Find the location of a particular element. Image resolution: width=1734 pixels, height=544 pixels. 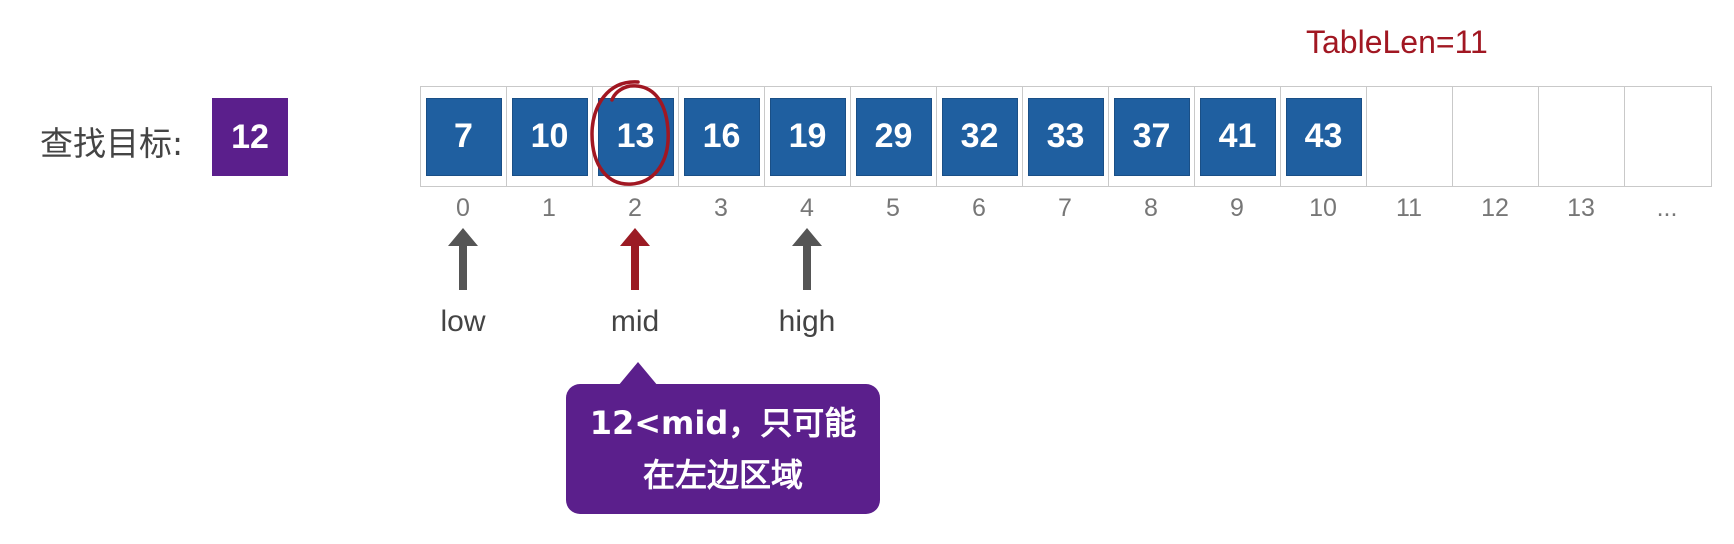

array-index: 0 is located at coordinates (463, 208).